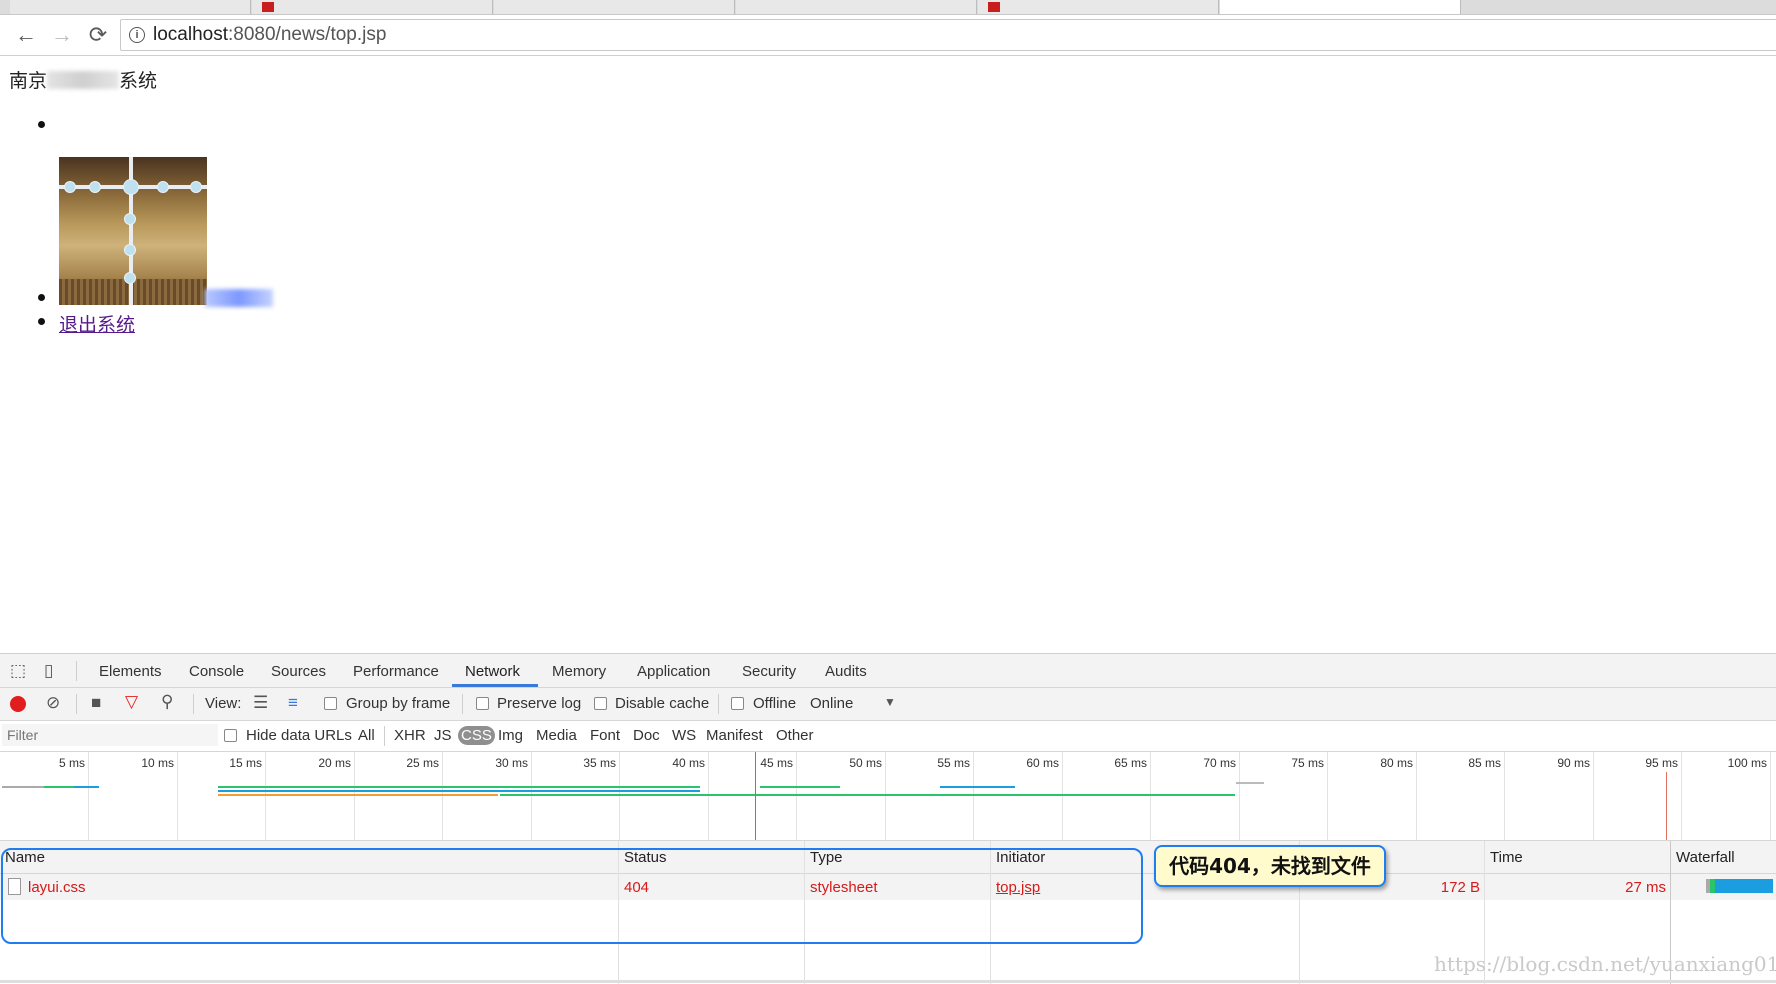 This screenshot has width=1776, height=984. Describe the element at coordinates (1645, 887) in the screenshot. I see `cell-time: 27 ms` at that location.